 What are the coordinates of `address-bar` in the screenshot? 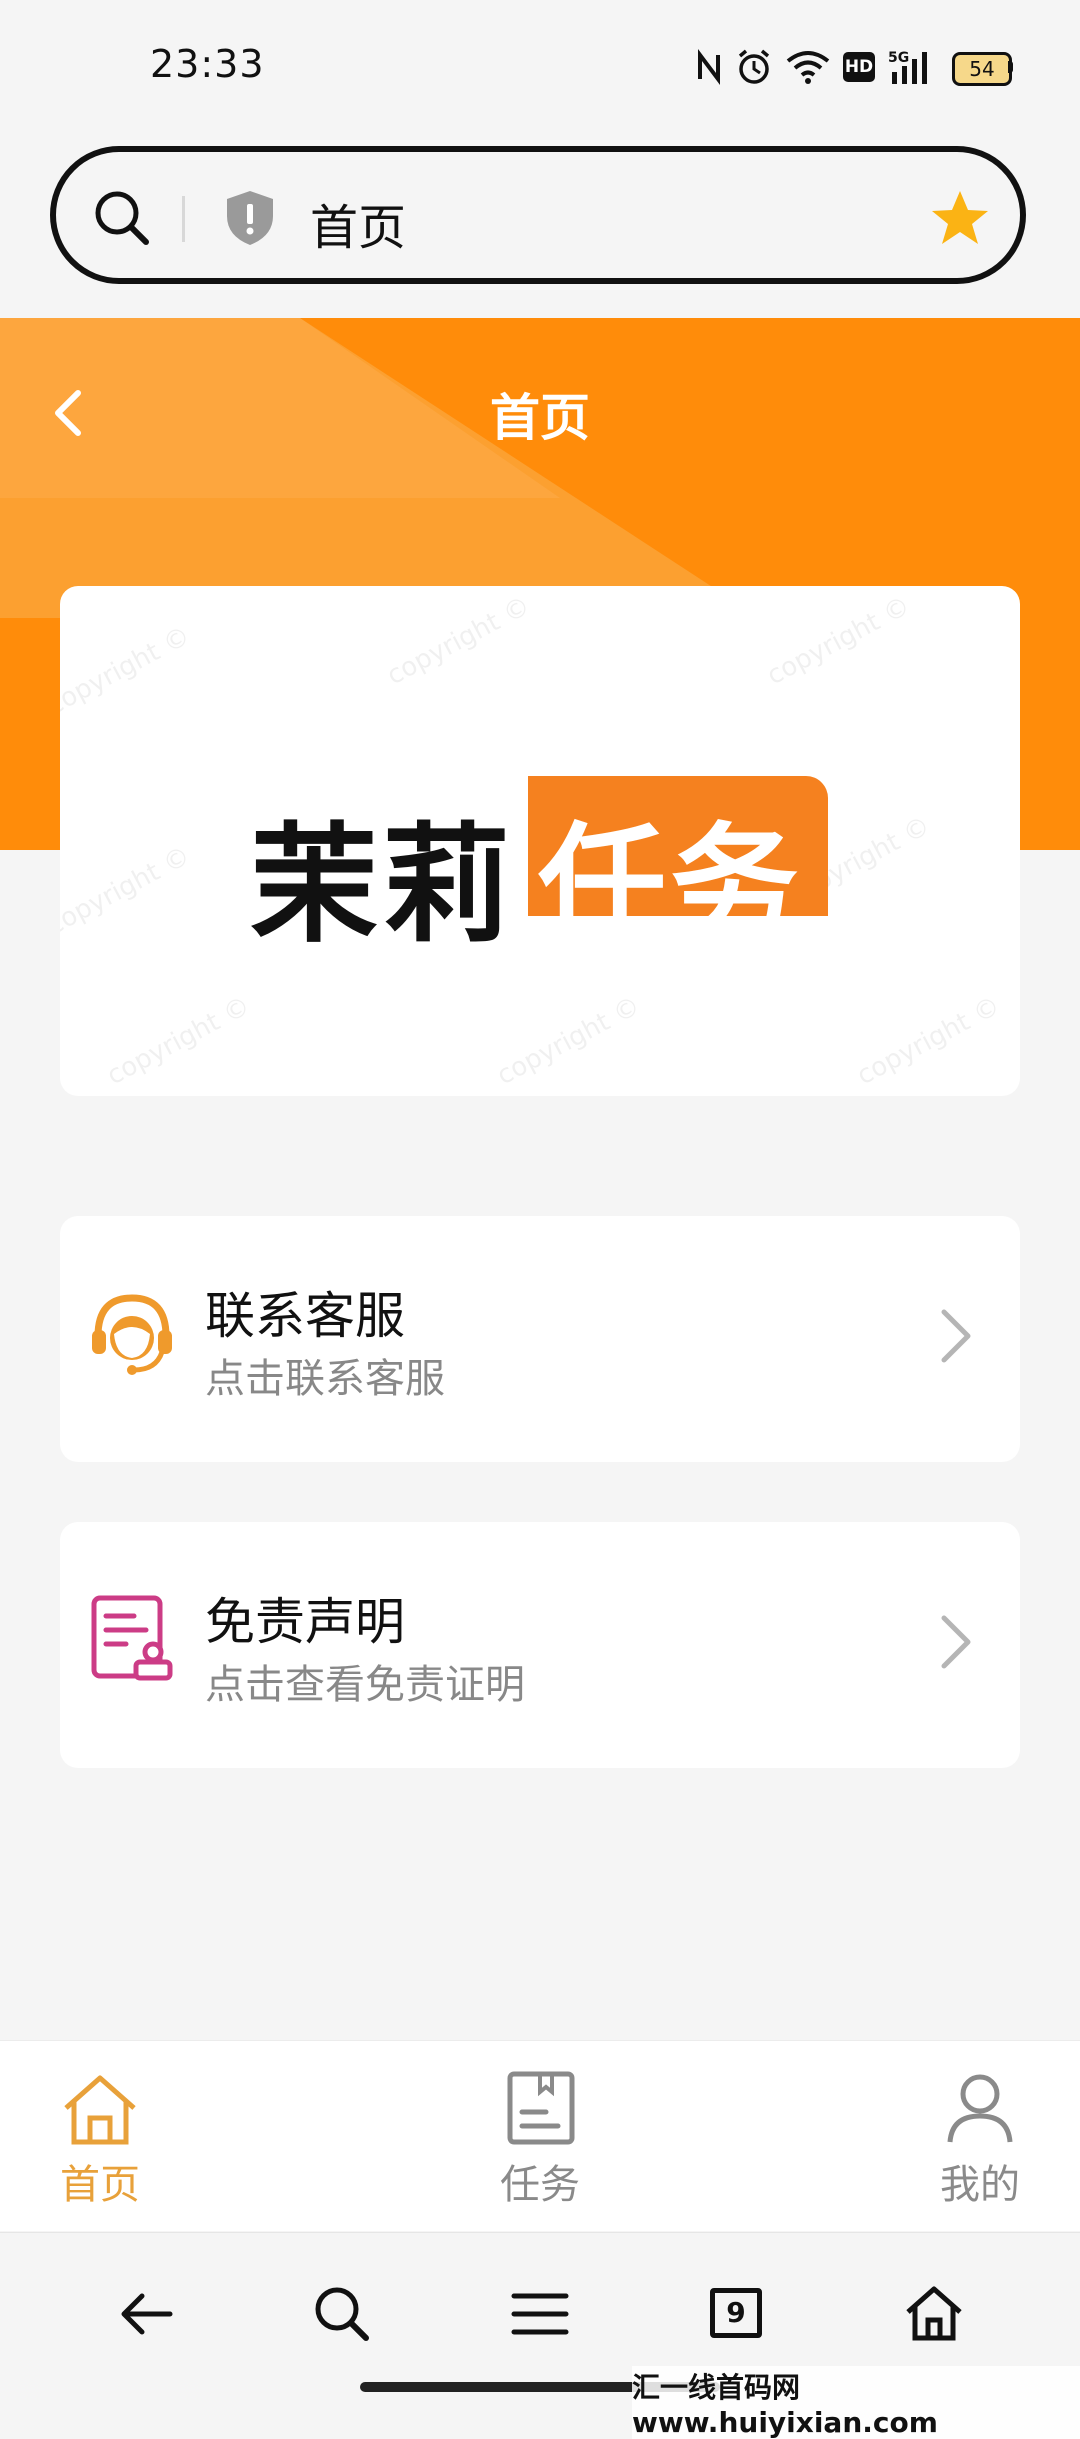 It's located at (538, 215).